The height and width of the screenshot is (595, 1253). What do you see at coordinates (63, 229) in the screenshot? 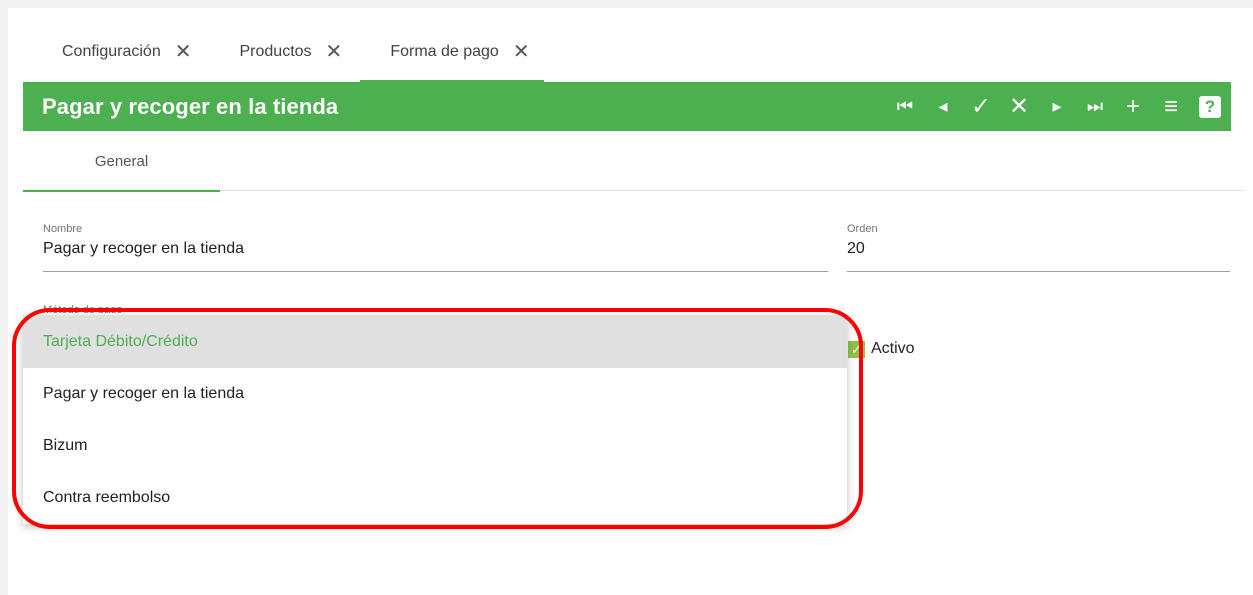
I see `nombre-label: Nombre` at bounding box center [63, 229].